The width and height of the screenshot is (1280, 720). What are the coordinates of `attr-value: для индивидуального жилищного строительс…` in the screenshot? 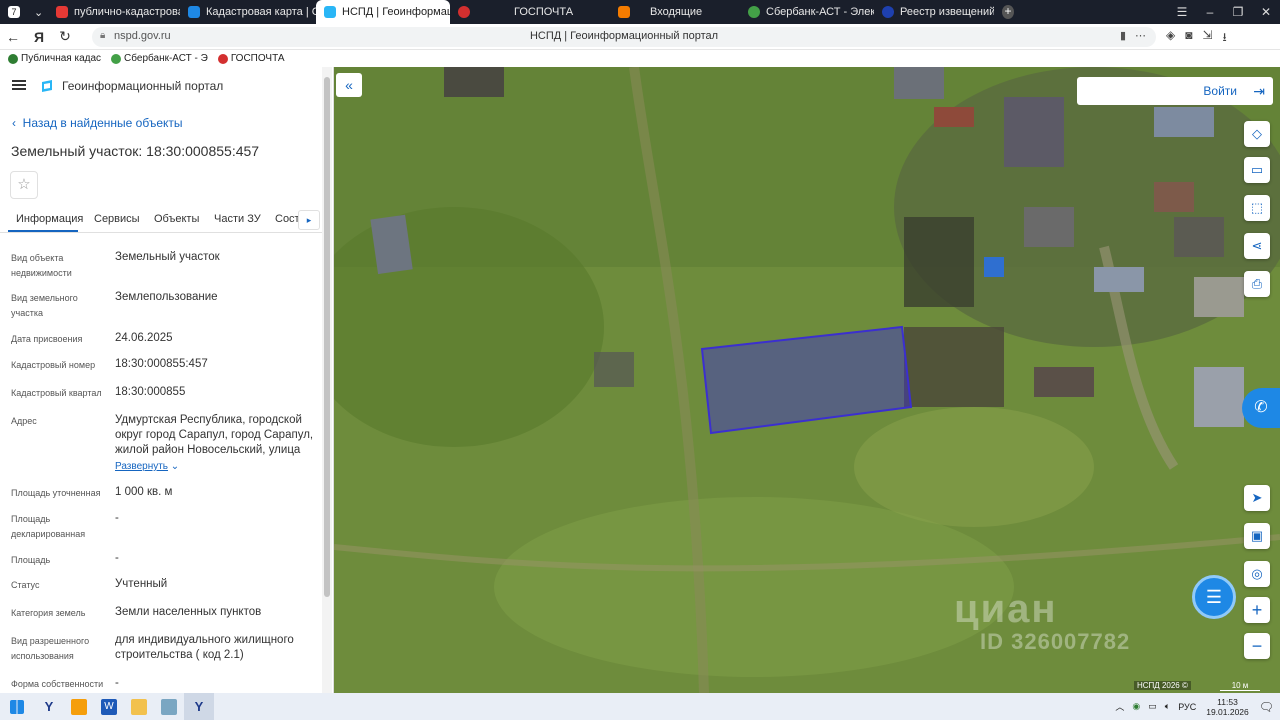 It's located at (204, 647).